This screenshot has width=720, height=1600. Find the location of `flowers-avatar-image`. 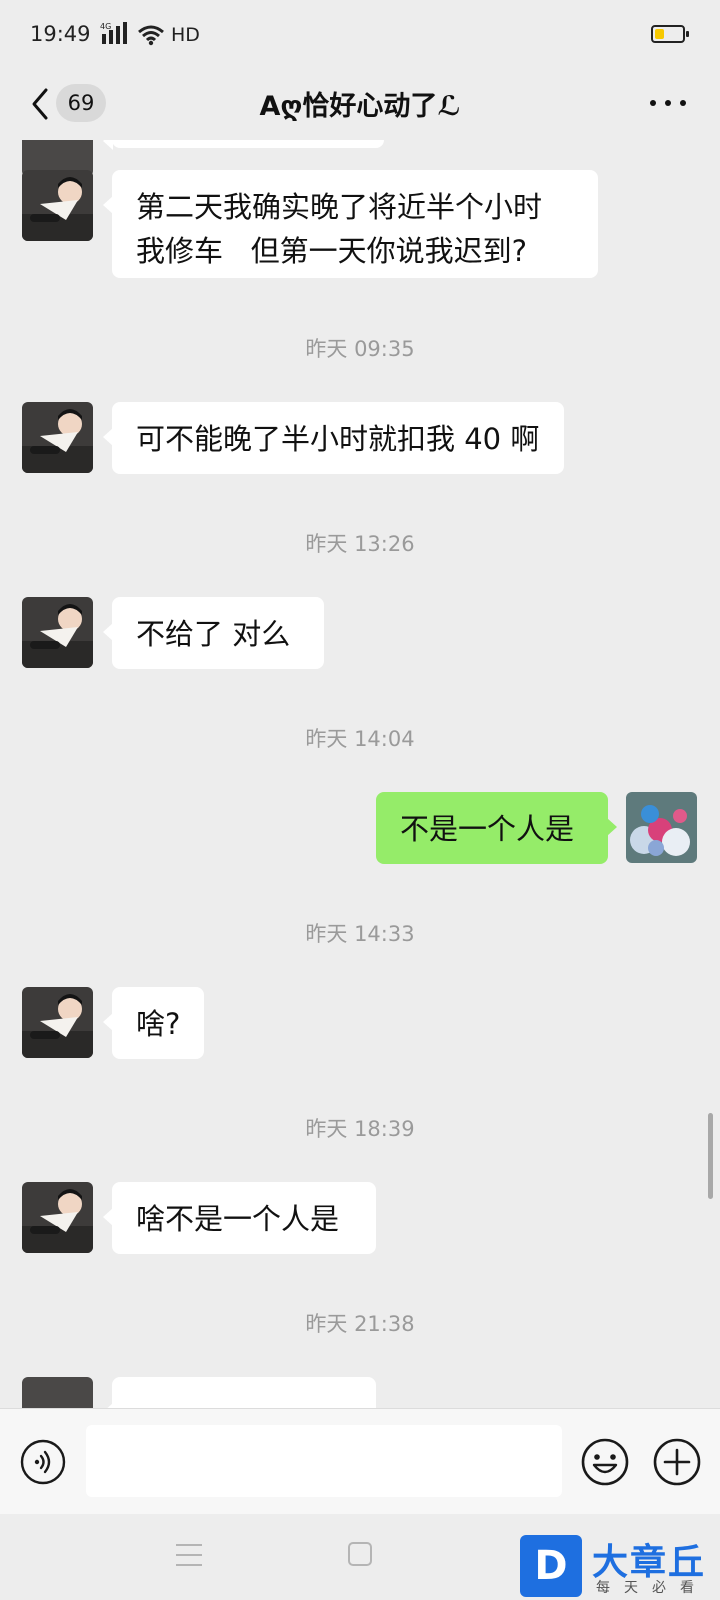

flowers-avatar-image is located at coordinates (661, 827).